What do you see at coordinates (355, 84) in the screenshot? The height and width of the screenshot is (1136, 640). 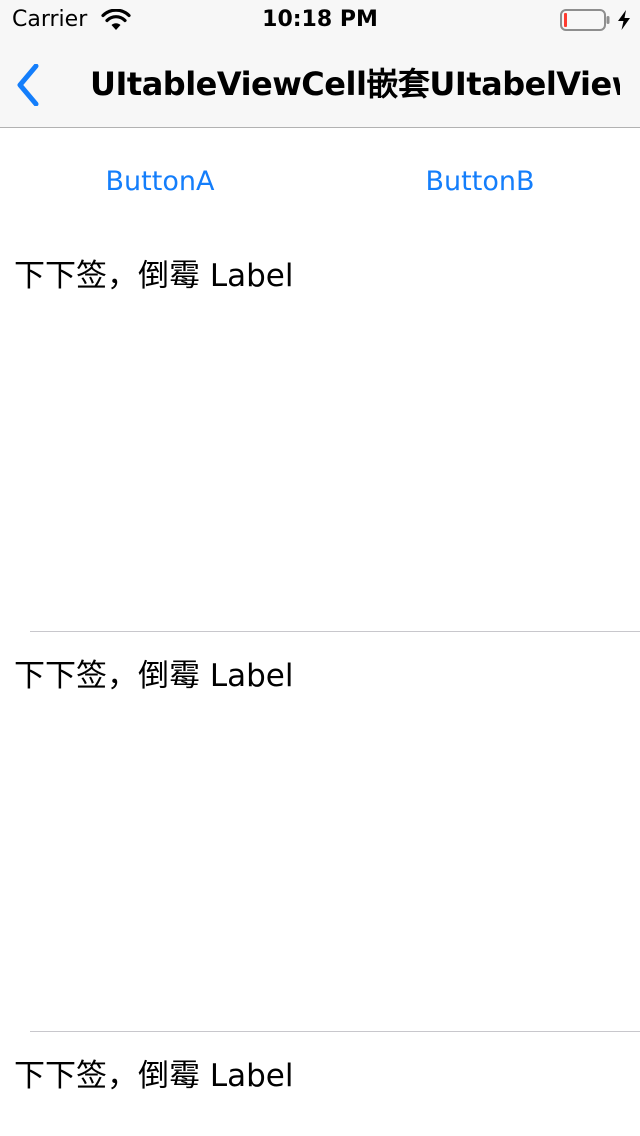 I see `page-title: UItableViewCell嵌套UItabelView` at bounding box center [355, 84].